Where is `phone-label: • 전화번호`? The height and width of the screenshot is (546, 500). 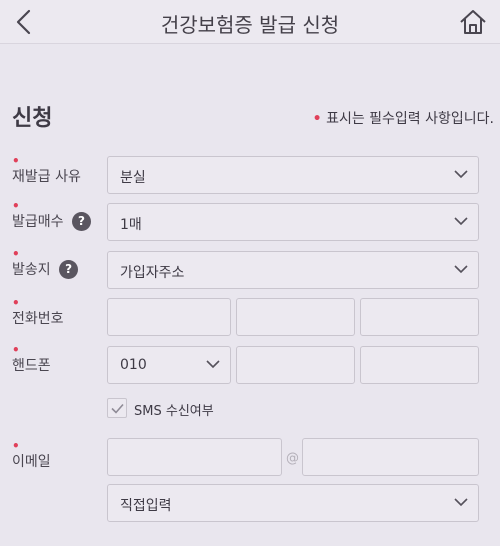
phone-label: • 전화번호 is located at coordinates (38, 311).